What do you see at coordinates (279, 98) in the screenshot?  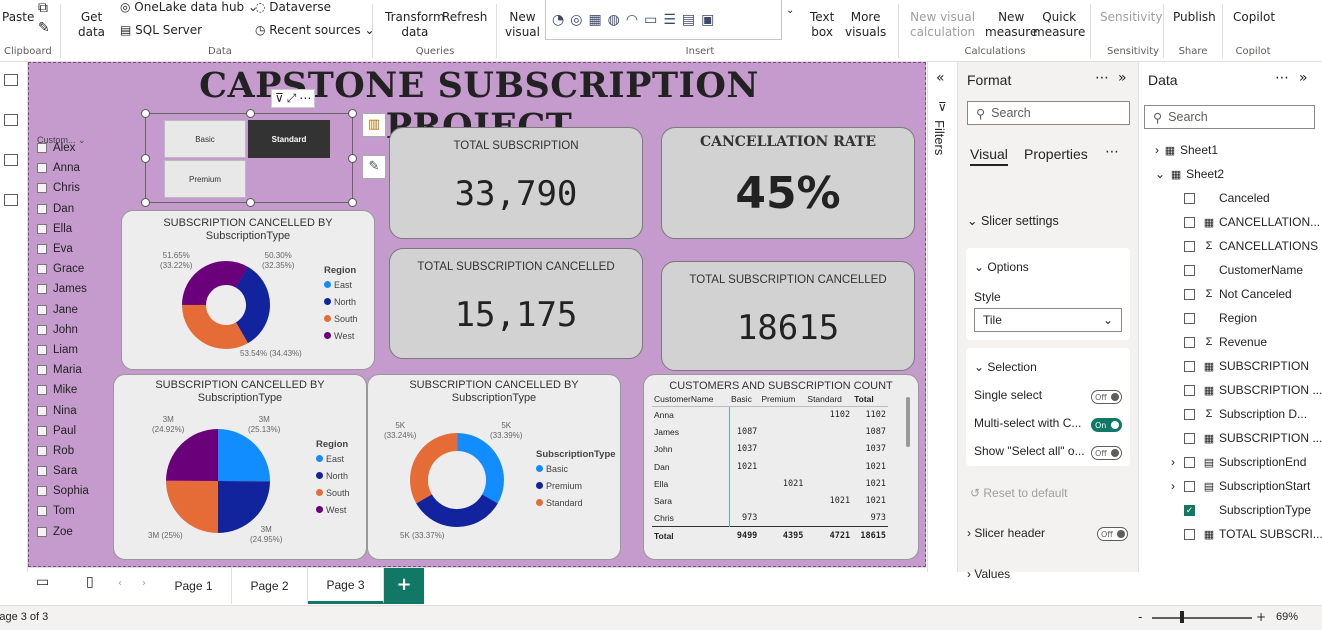 I see `filter-icon: ⊽` at bounding box center [279, 98].